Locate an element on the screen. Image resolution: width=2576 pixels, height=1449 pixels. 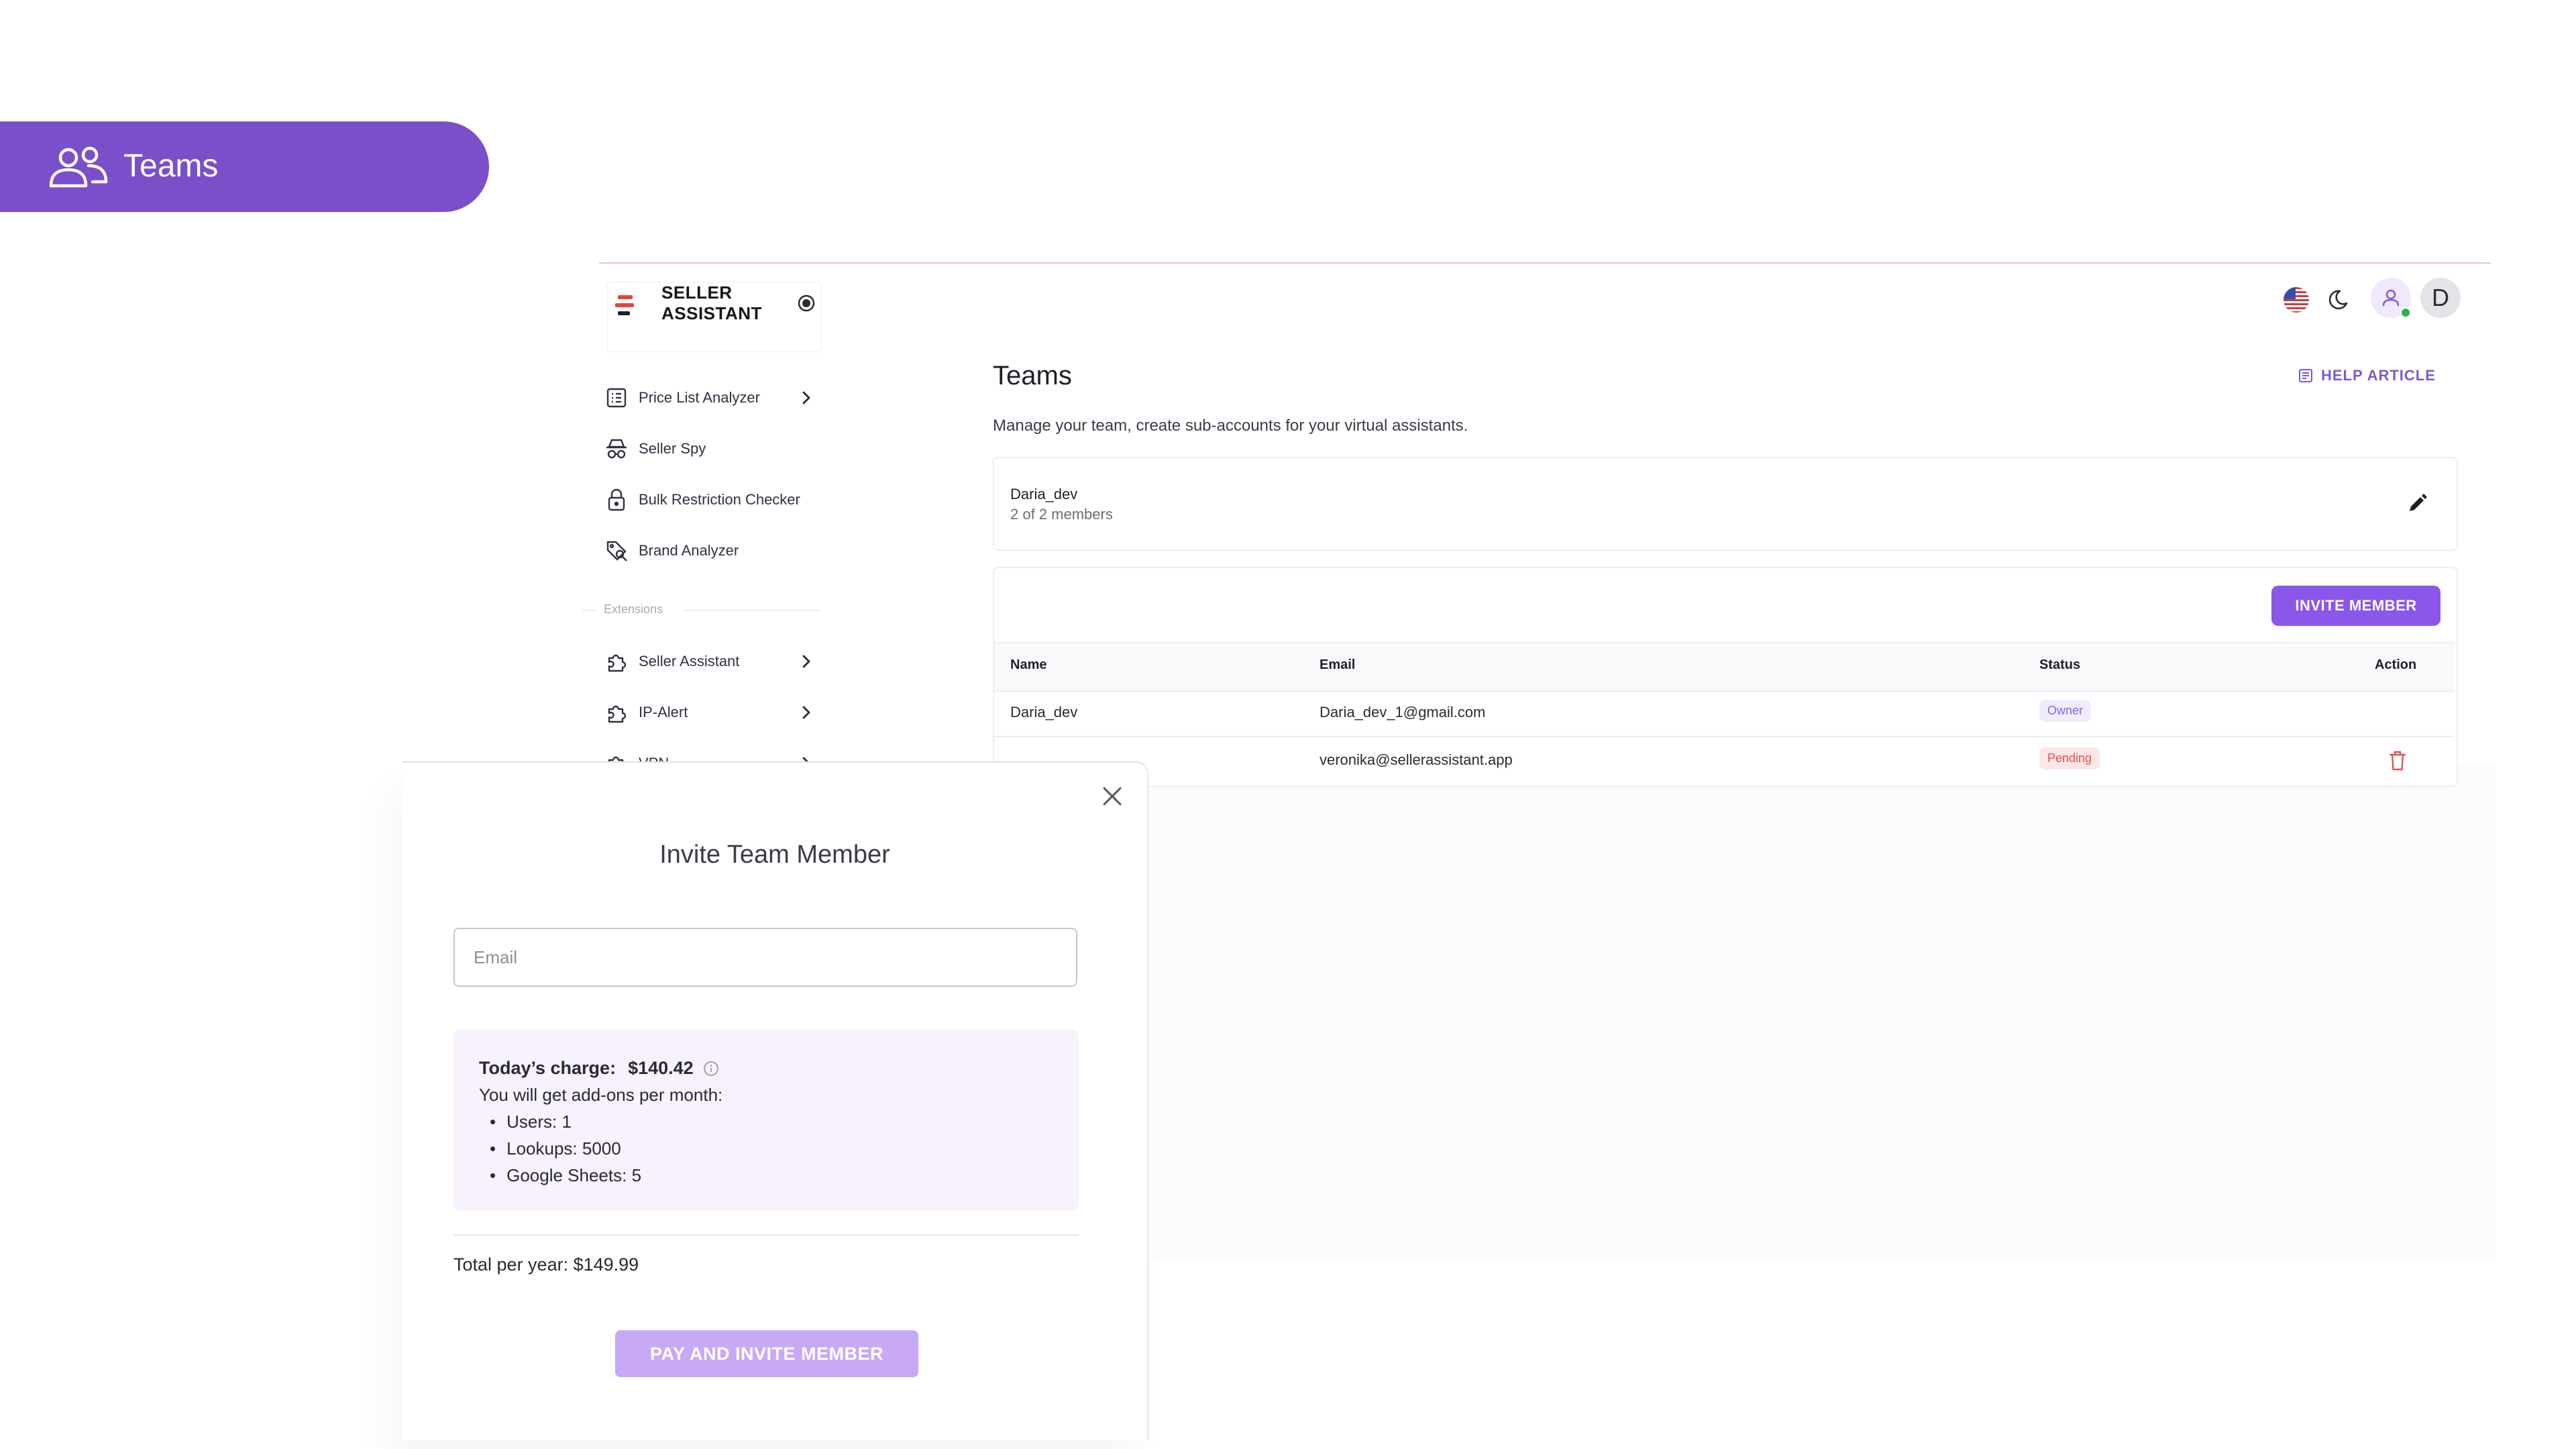
status-badge: Pending is located at coordinates (2069, 758).